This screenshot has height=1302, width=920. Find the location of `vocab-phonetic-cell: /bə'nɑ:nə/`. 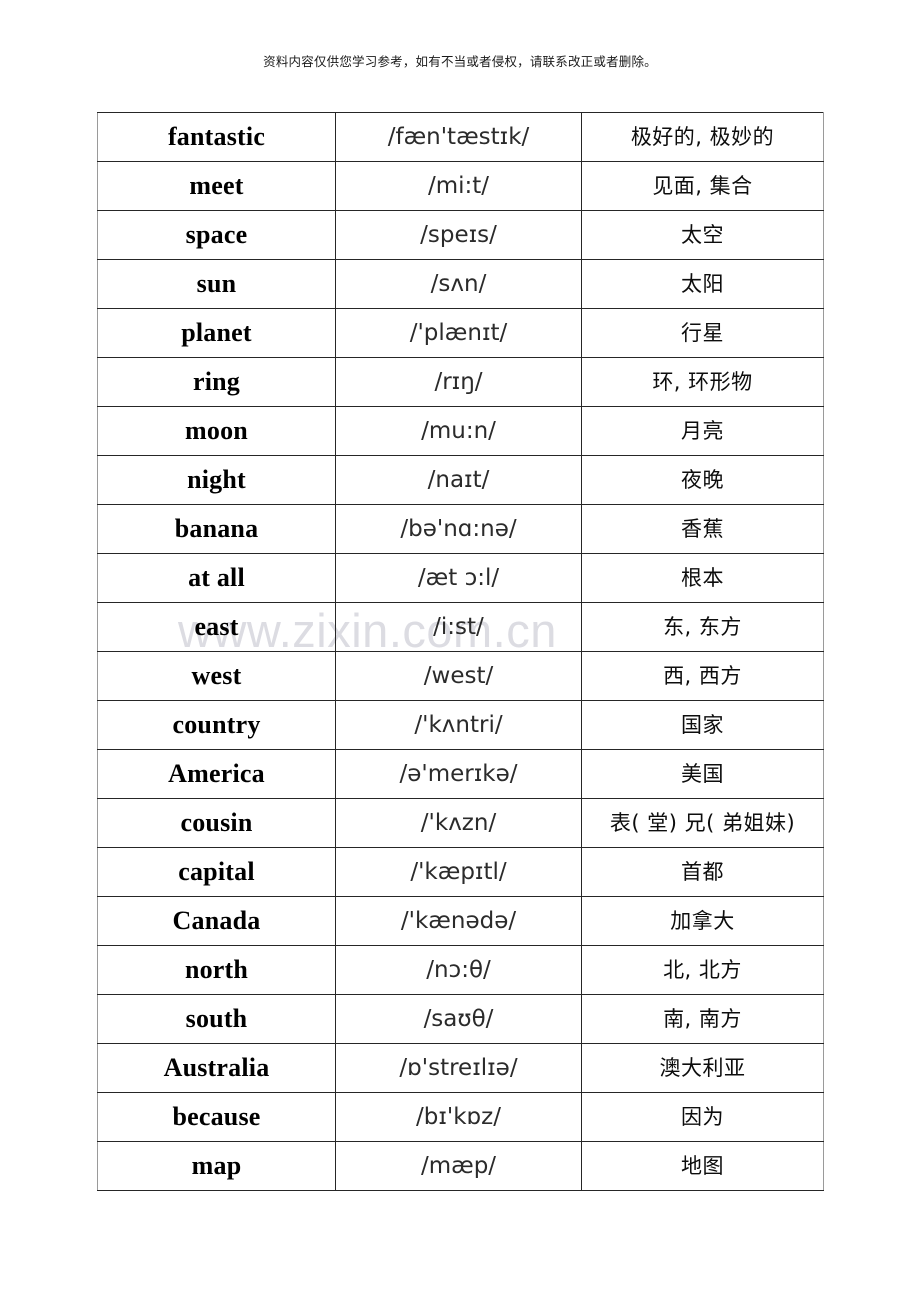

vocab-phonetic-cell: /bə'nɑ:nə/ is located at coordinates (458, 529).